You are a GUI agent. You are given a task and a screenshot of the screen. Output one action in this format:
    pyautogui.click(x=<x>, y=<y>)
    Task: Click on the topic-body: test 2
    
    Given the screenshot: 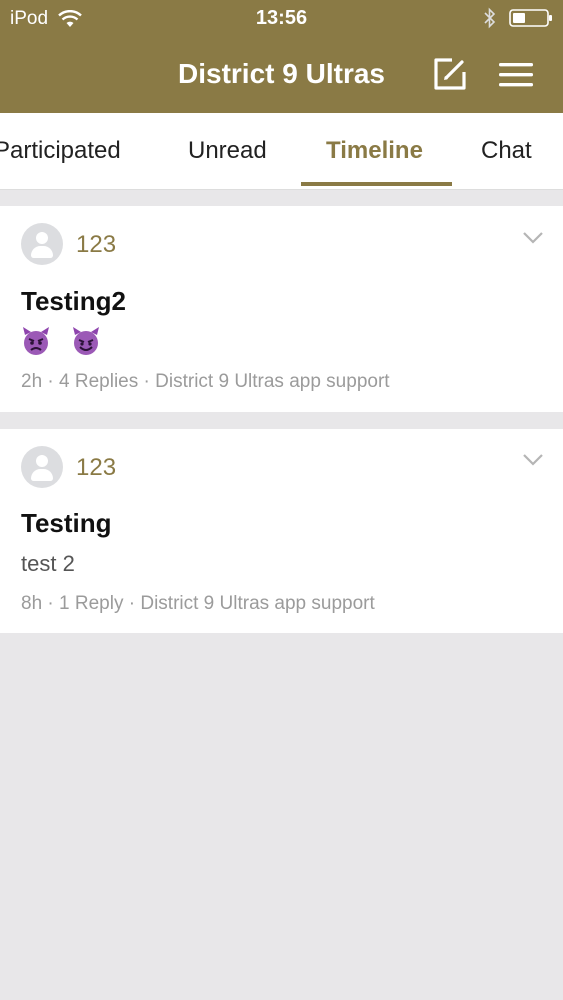 What is the action you would take?
    pyautogui.click(x=48, y=563)
    